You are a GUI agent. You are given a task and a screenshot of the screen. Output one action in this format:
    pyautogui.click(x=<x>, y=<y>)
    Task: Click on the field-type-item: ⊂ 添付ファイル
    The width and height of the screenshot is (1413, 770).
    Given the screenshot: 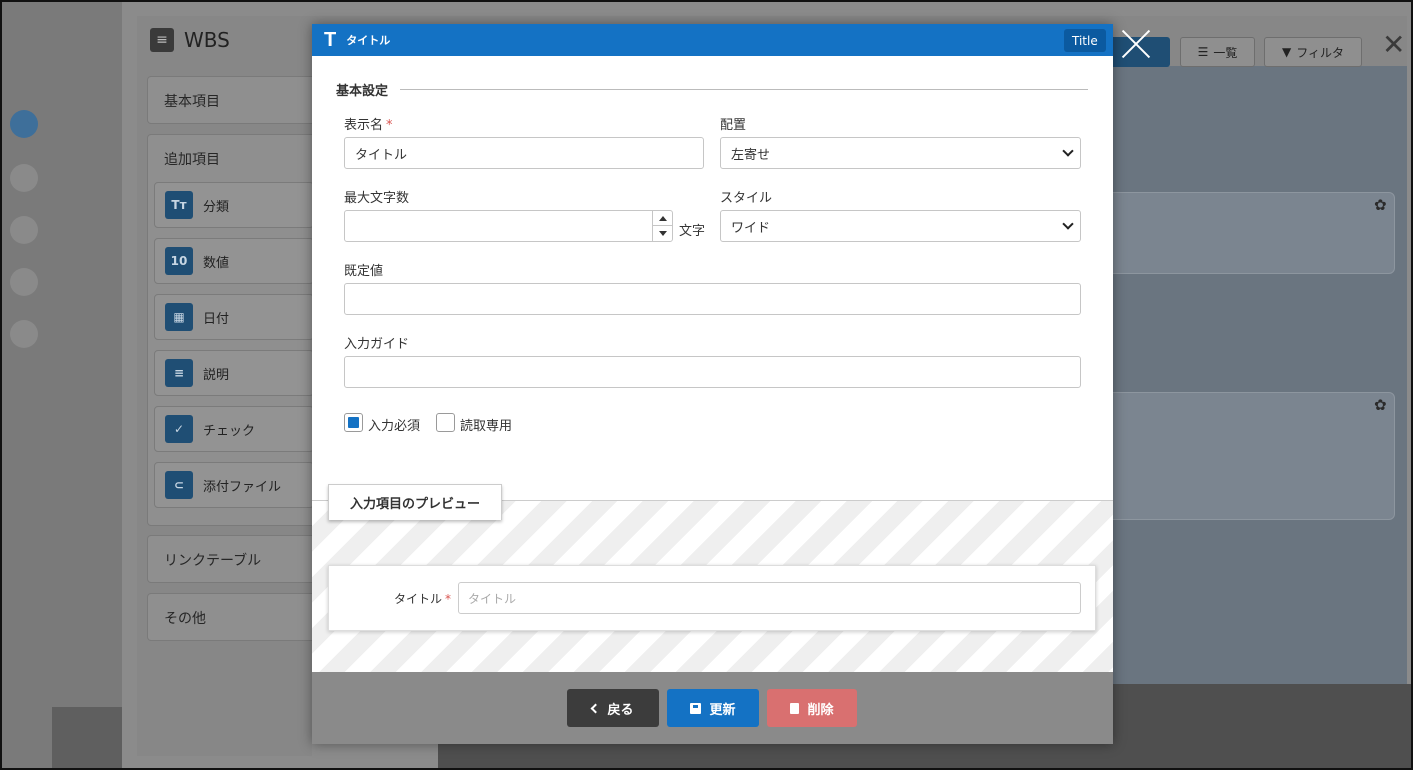 What is the action you would take?
    pyautogui.click(x=234, y=485)
    